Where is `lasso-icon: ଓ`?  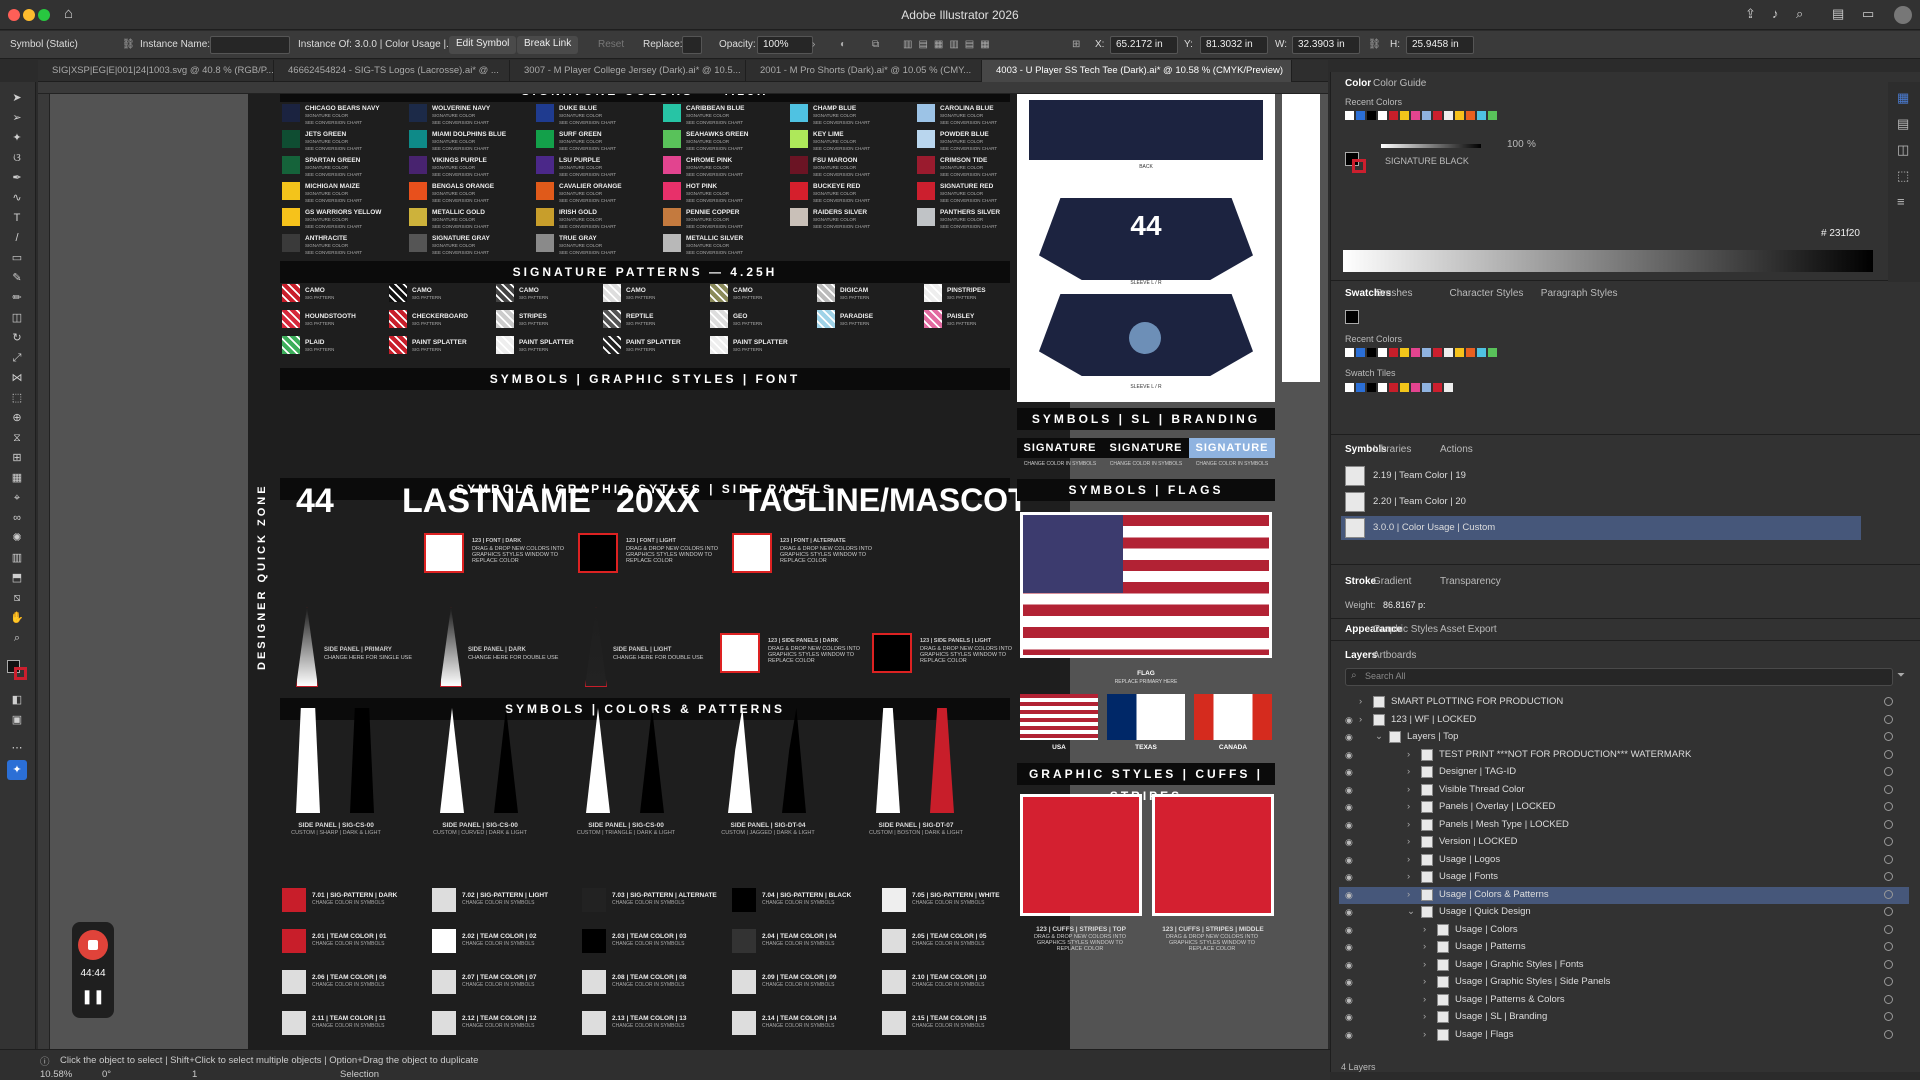
lasso-icon: ଓ is located at coordinates (17, 158).